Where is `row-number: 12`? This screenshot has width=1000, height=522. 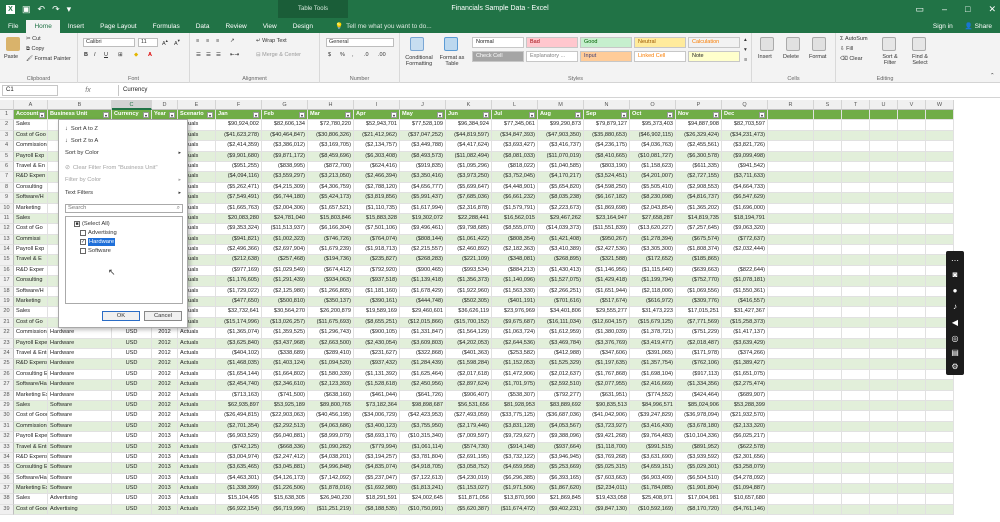 row-number: 12 is located at coordinates (7, 229).